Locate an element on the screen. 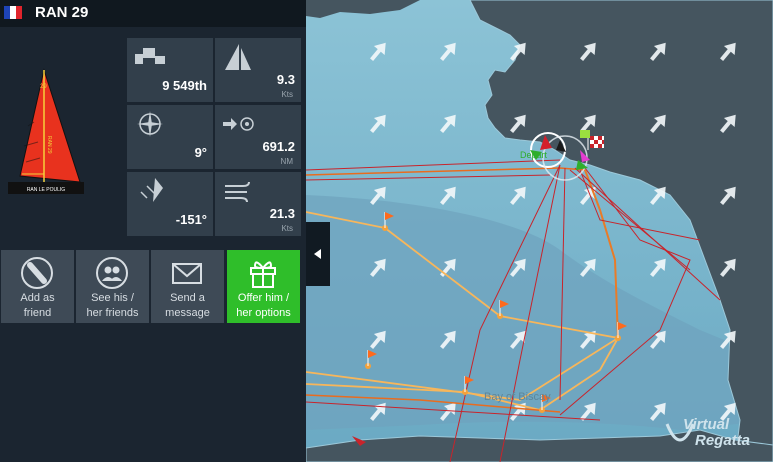 The height and width of the screenshot is (462, 773). france-flag-icon is located at coordinates (13, 12).